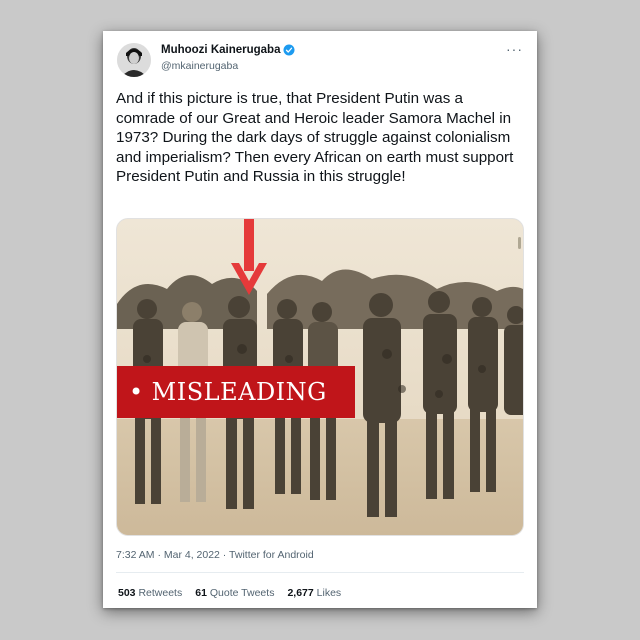 This screenshot has height=640, width=640. What do you see at coordinates (271, 555) in the screenshot?
I see `source-link: Twitter for Android` at bounding box center [271, 555].